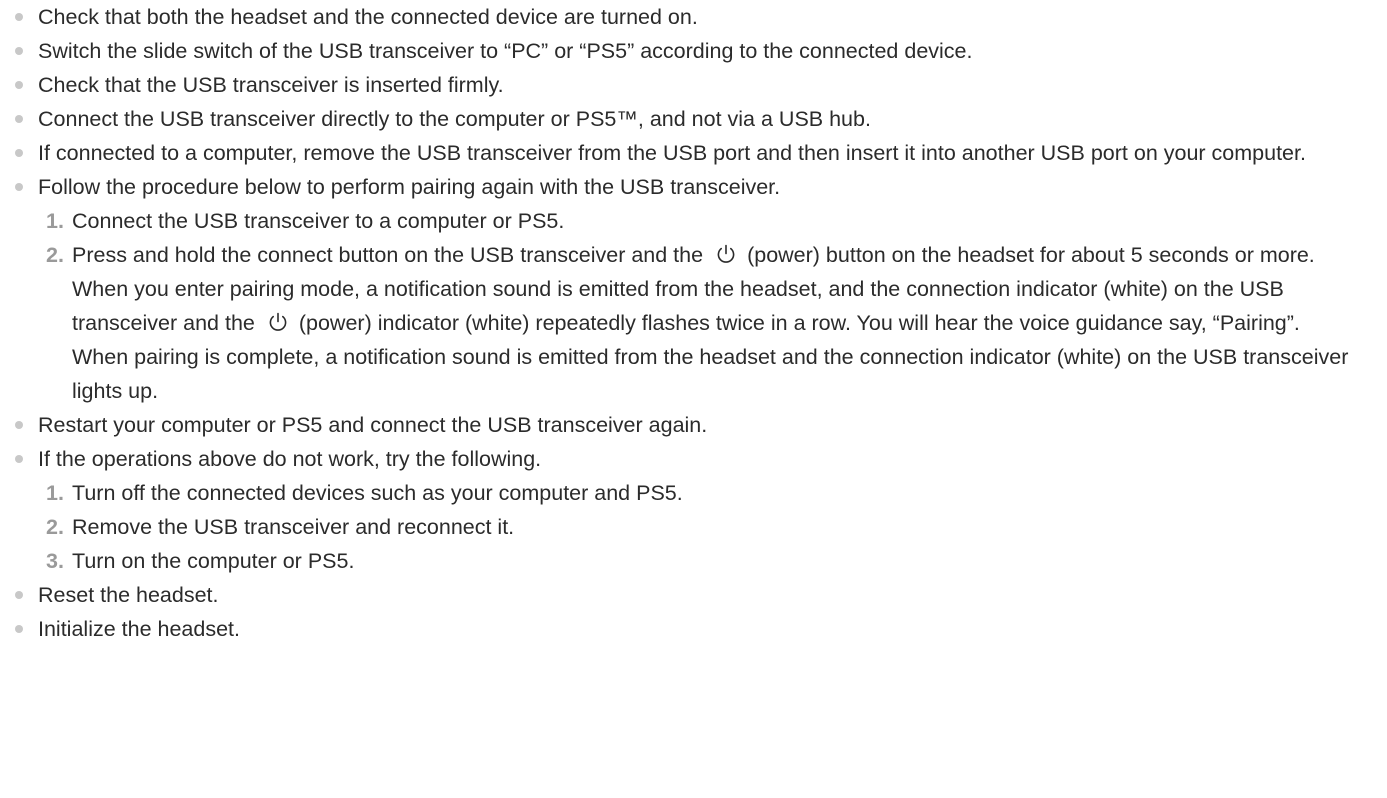 The image size is (1387, 798). I want to click on item-text: Reset the headset., so click(128, 595).